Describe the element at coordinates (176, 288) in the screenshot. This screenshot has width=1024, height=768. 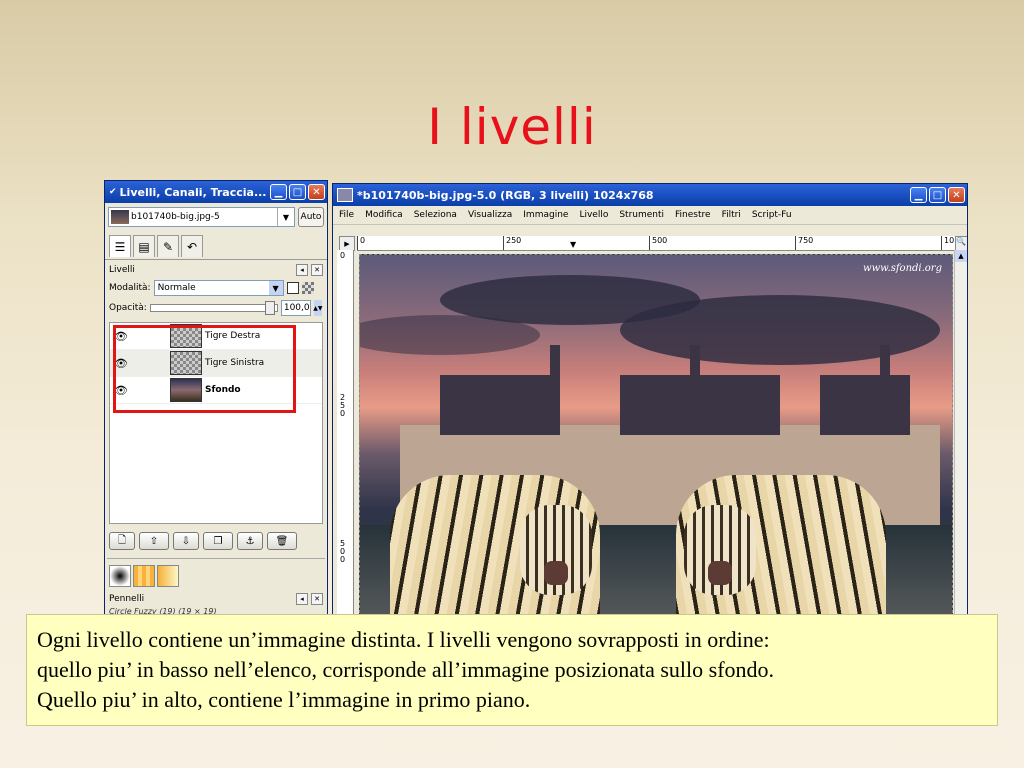
I see `mode-value: Normale` at that location.